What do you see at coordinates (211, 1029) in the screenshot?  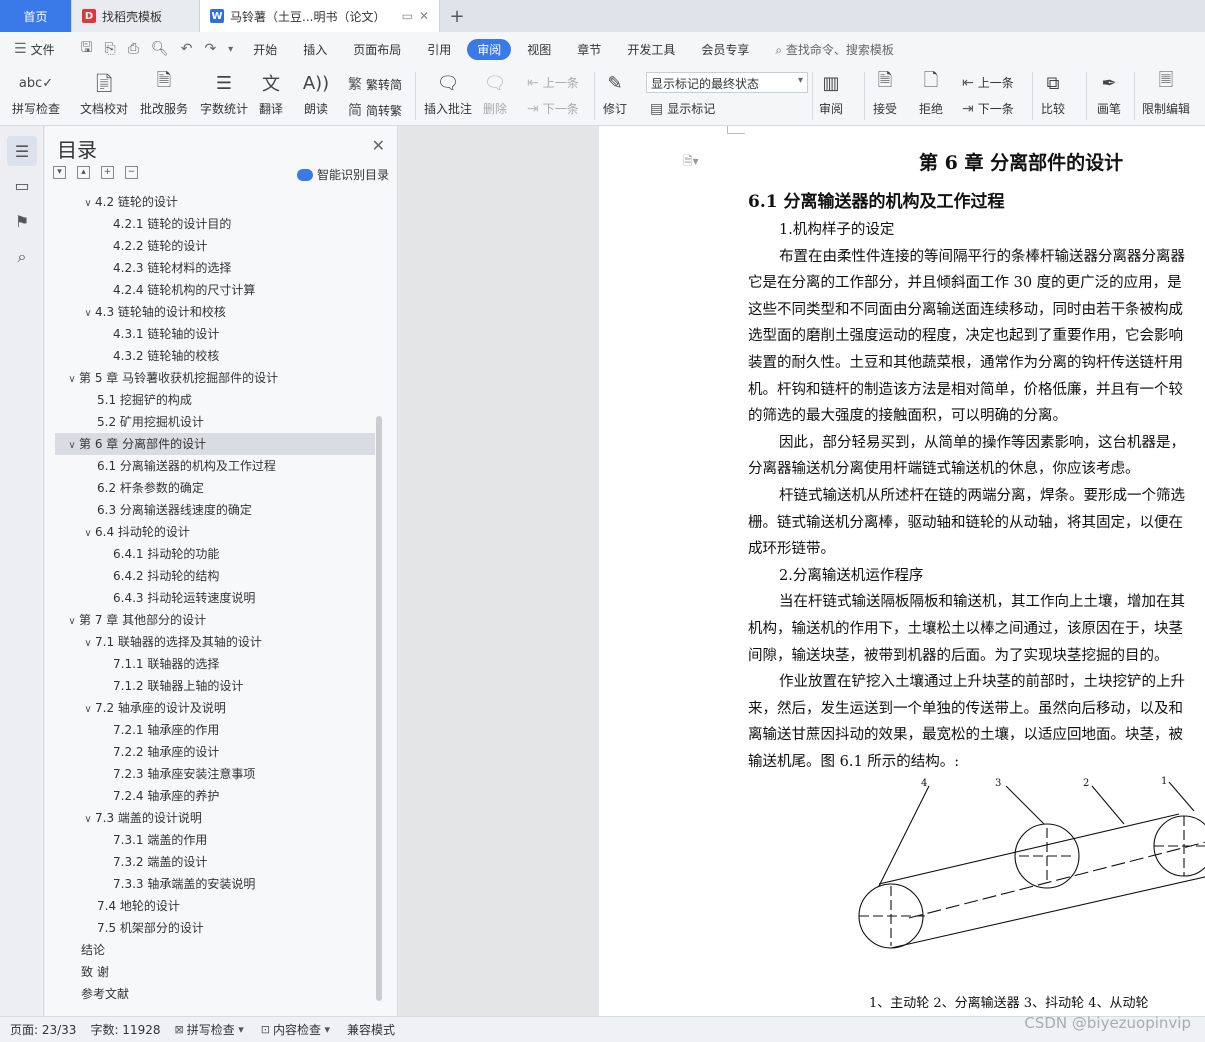 I see `status-spell-check: ⊠ 拼写检查 ▾` at bounding box center [211, 1029].